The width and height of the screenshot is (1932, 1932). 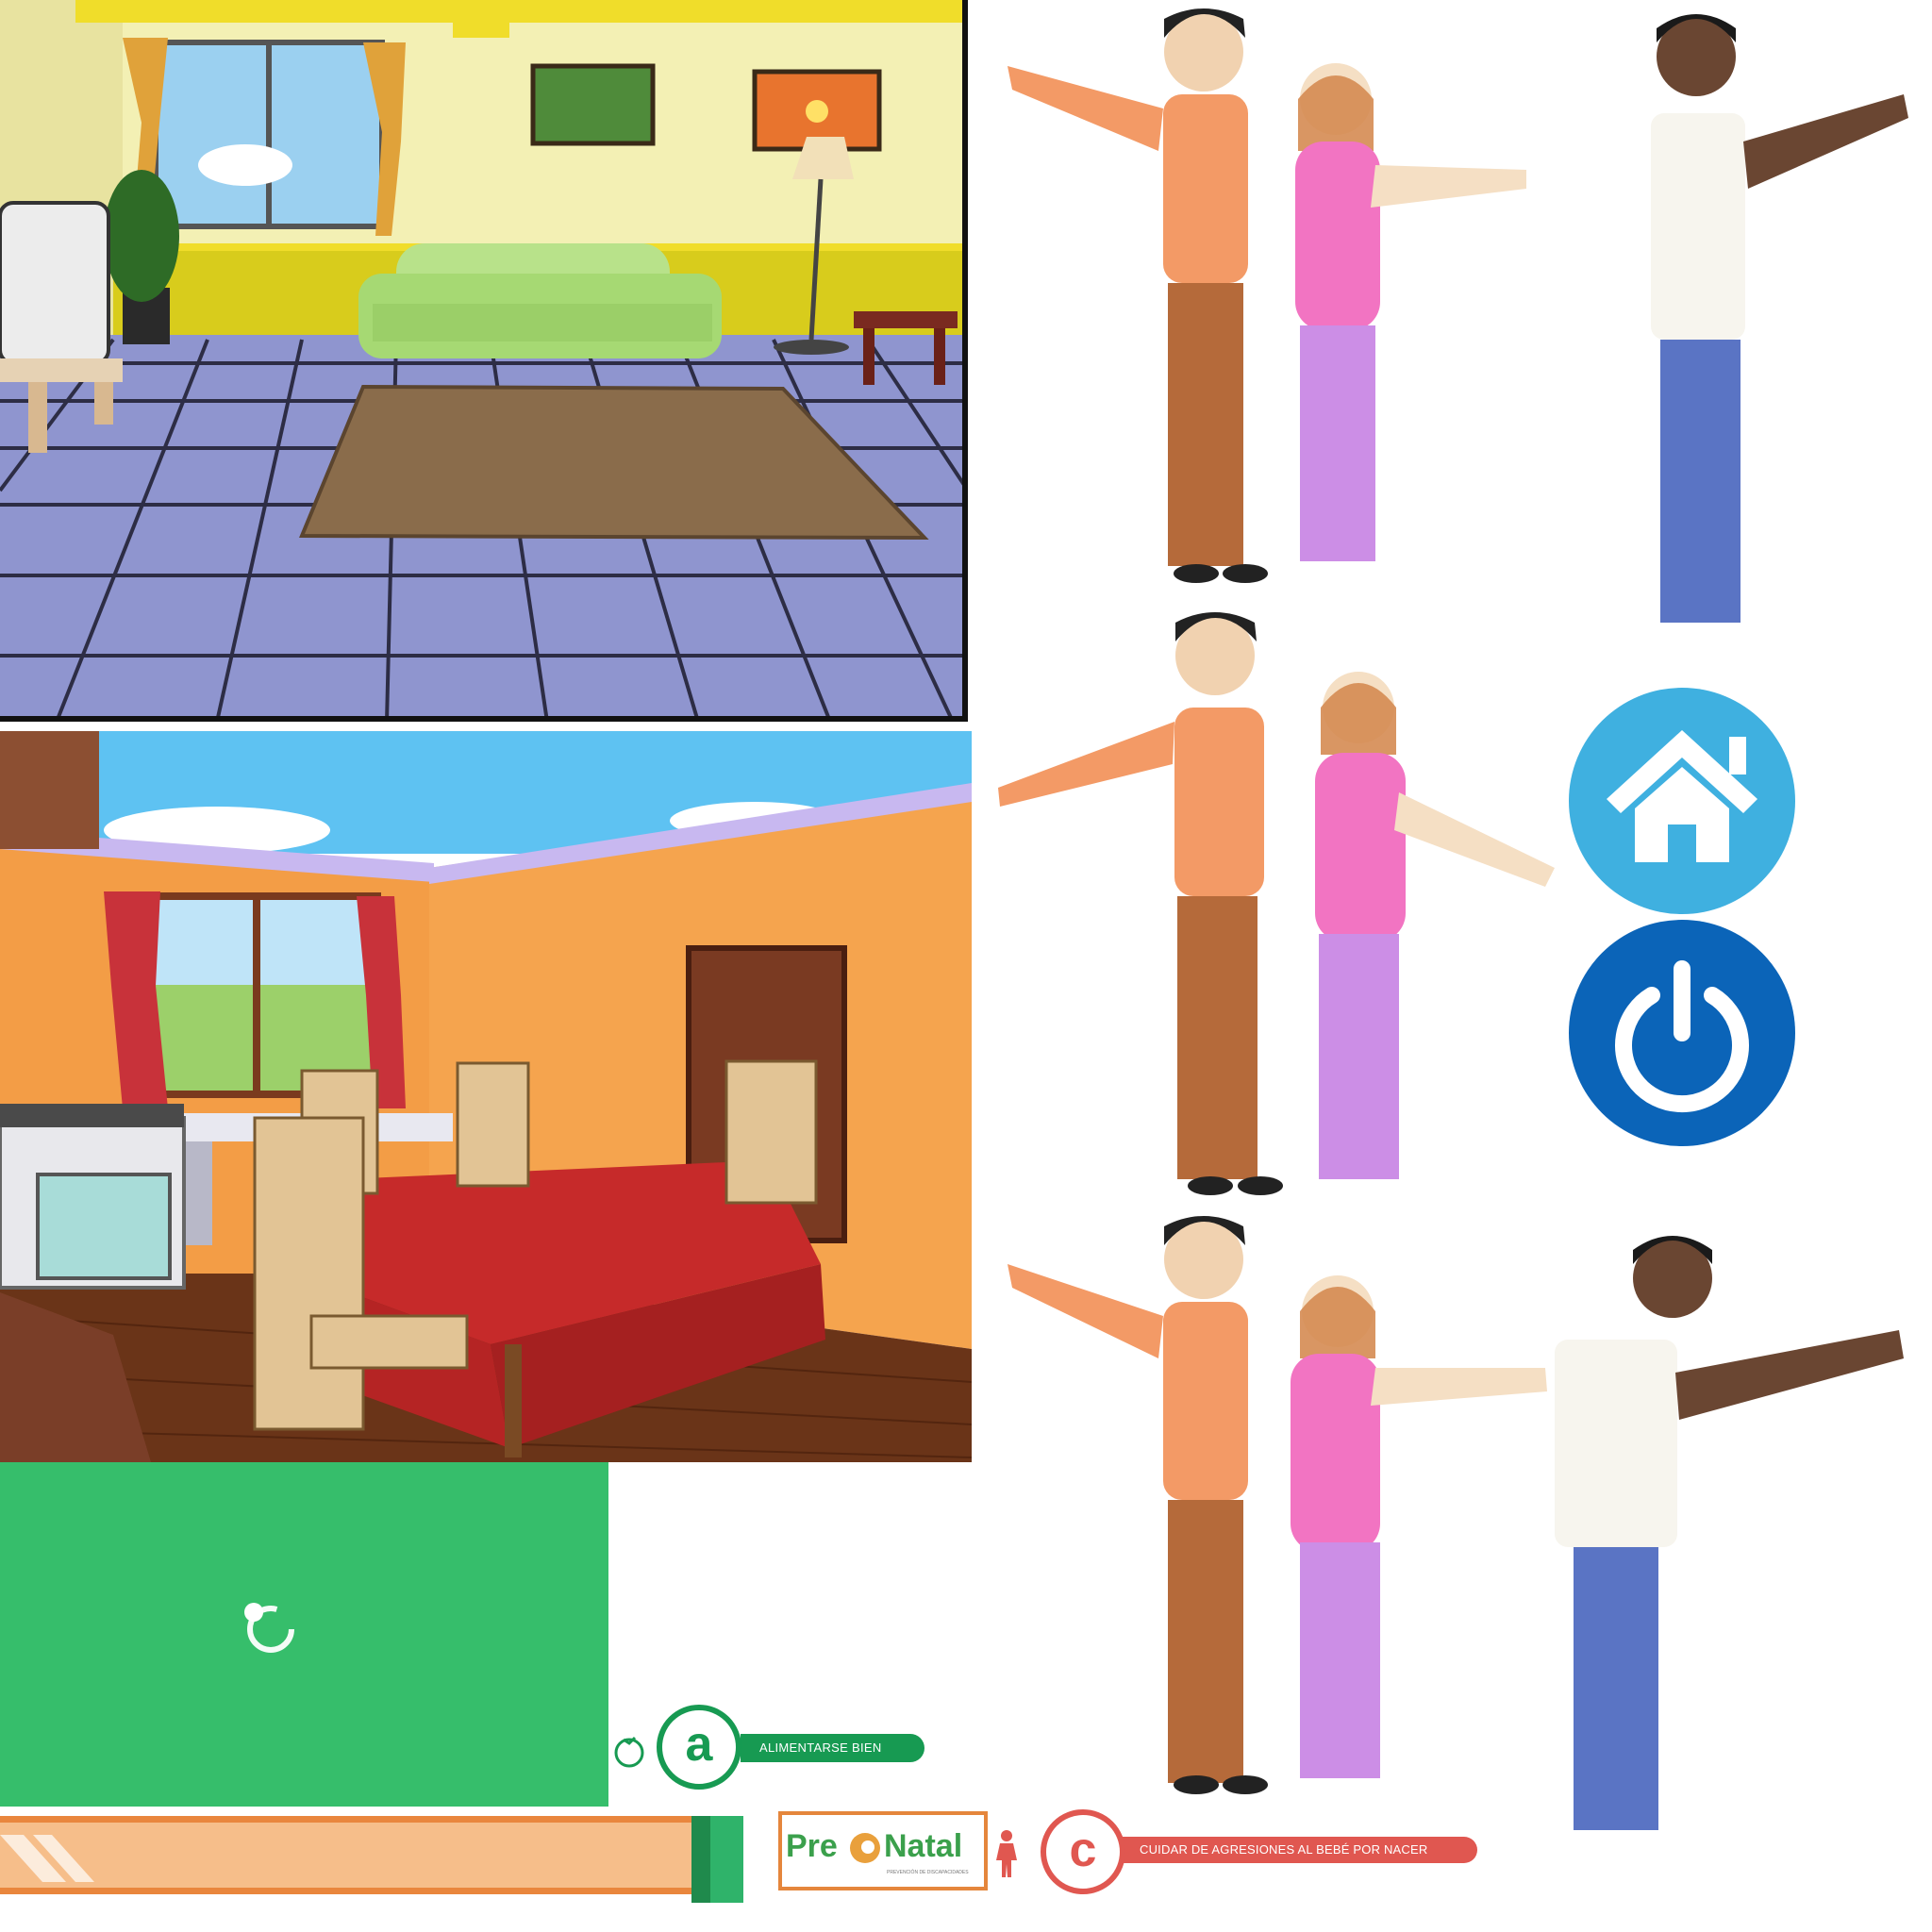 What do you see at coordinates (812, 1846) in the screenshot?
I see `logo-text-pre: Pre` at bounding box center [812, 1846].